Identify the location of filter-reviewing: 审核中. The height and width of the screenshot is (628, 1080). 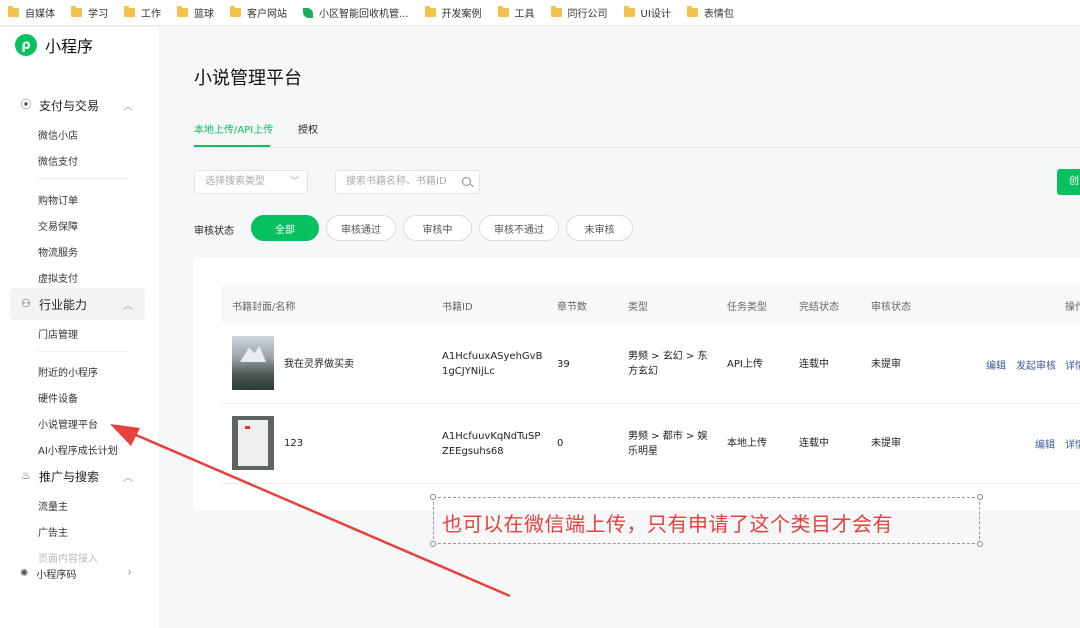
(437, 228).